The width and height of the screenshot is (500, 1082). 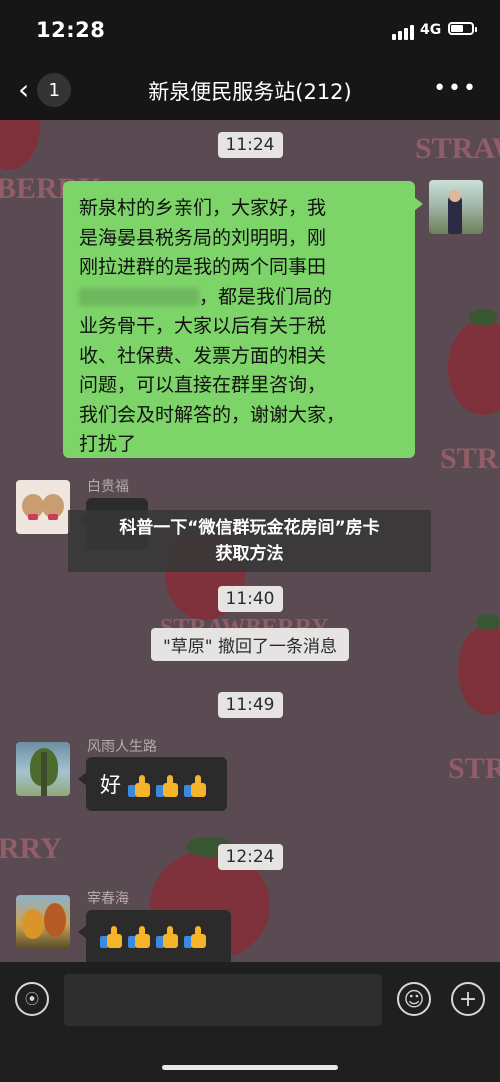 I want to click on wallpaper-strawberry, so click(x=474, y=361).